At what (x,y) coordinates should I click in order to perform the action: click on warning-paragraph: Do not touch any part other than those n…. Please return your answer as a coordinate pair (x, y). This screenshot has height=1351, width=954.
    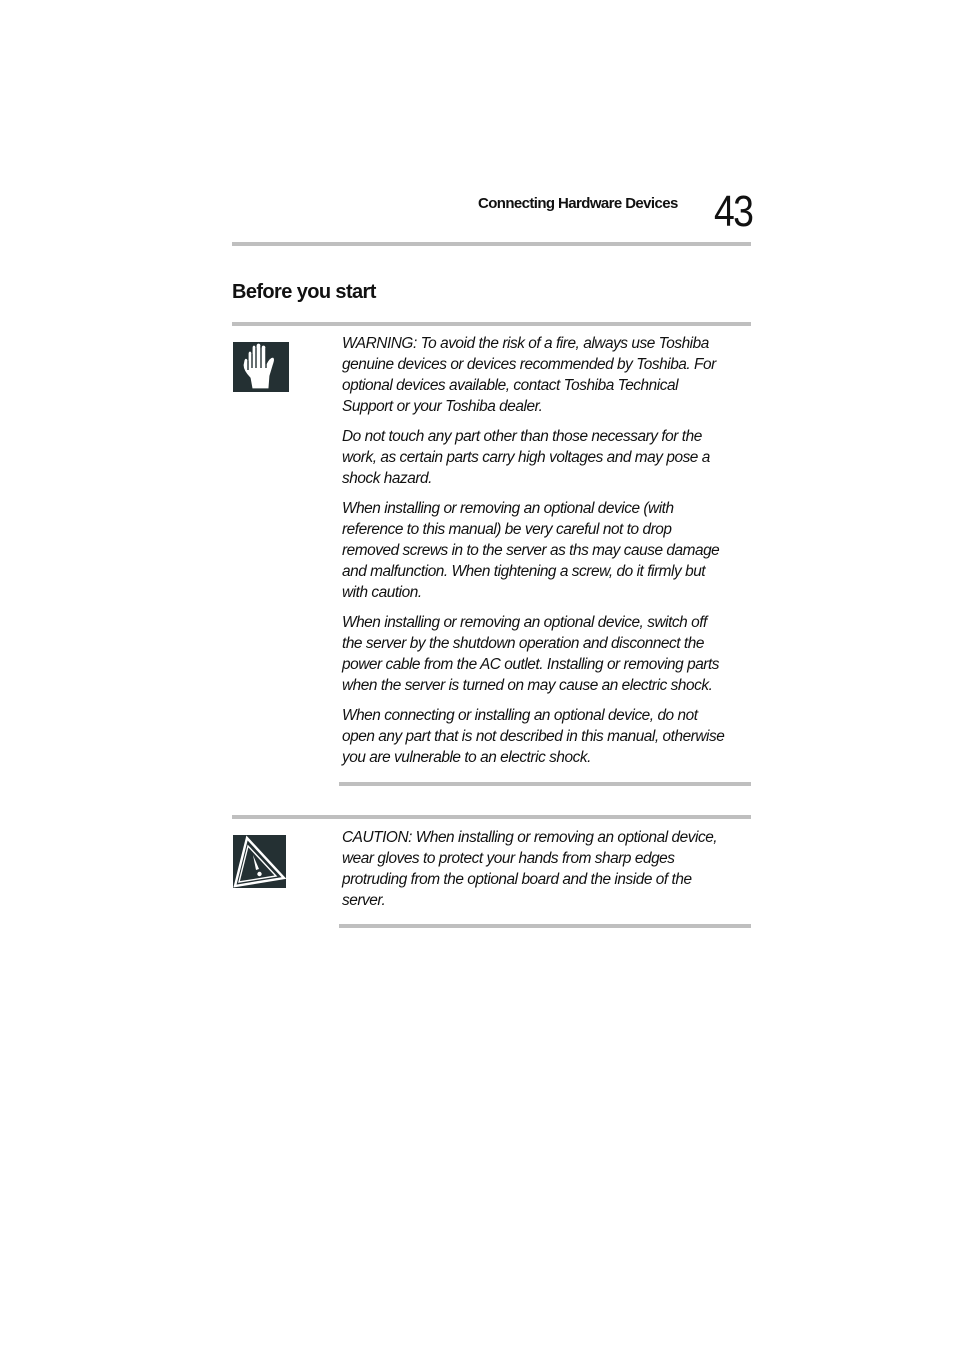
    Looking at the image, I should click on (526, 457).